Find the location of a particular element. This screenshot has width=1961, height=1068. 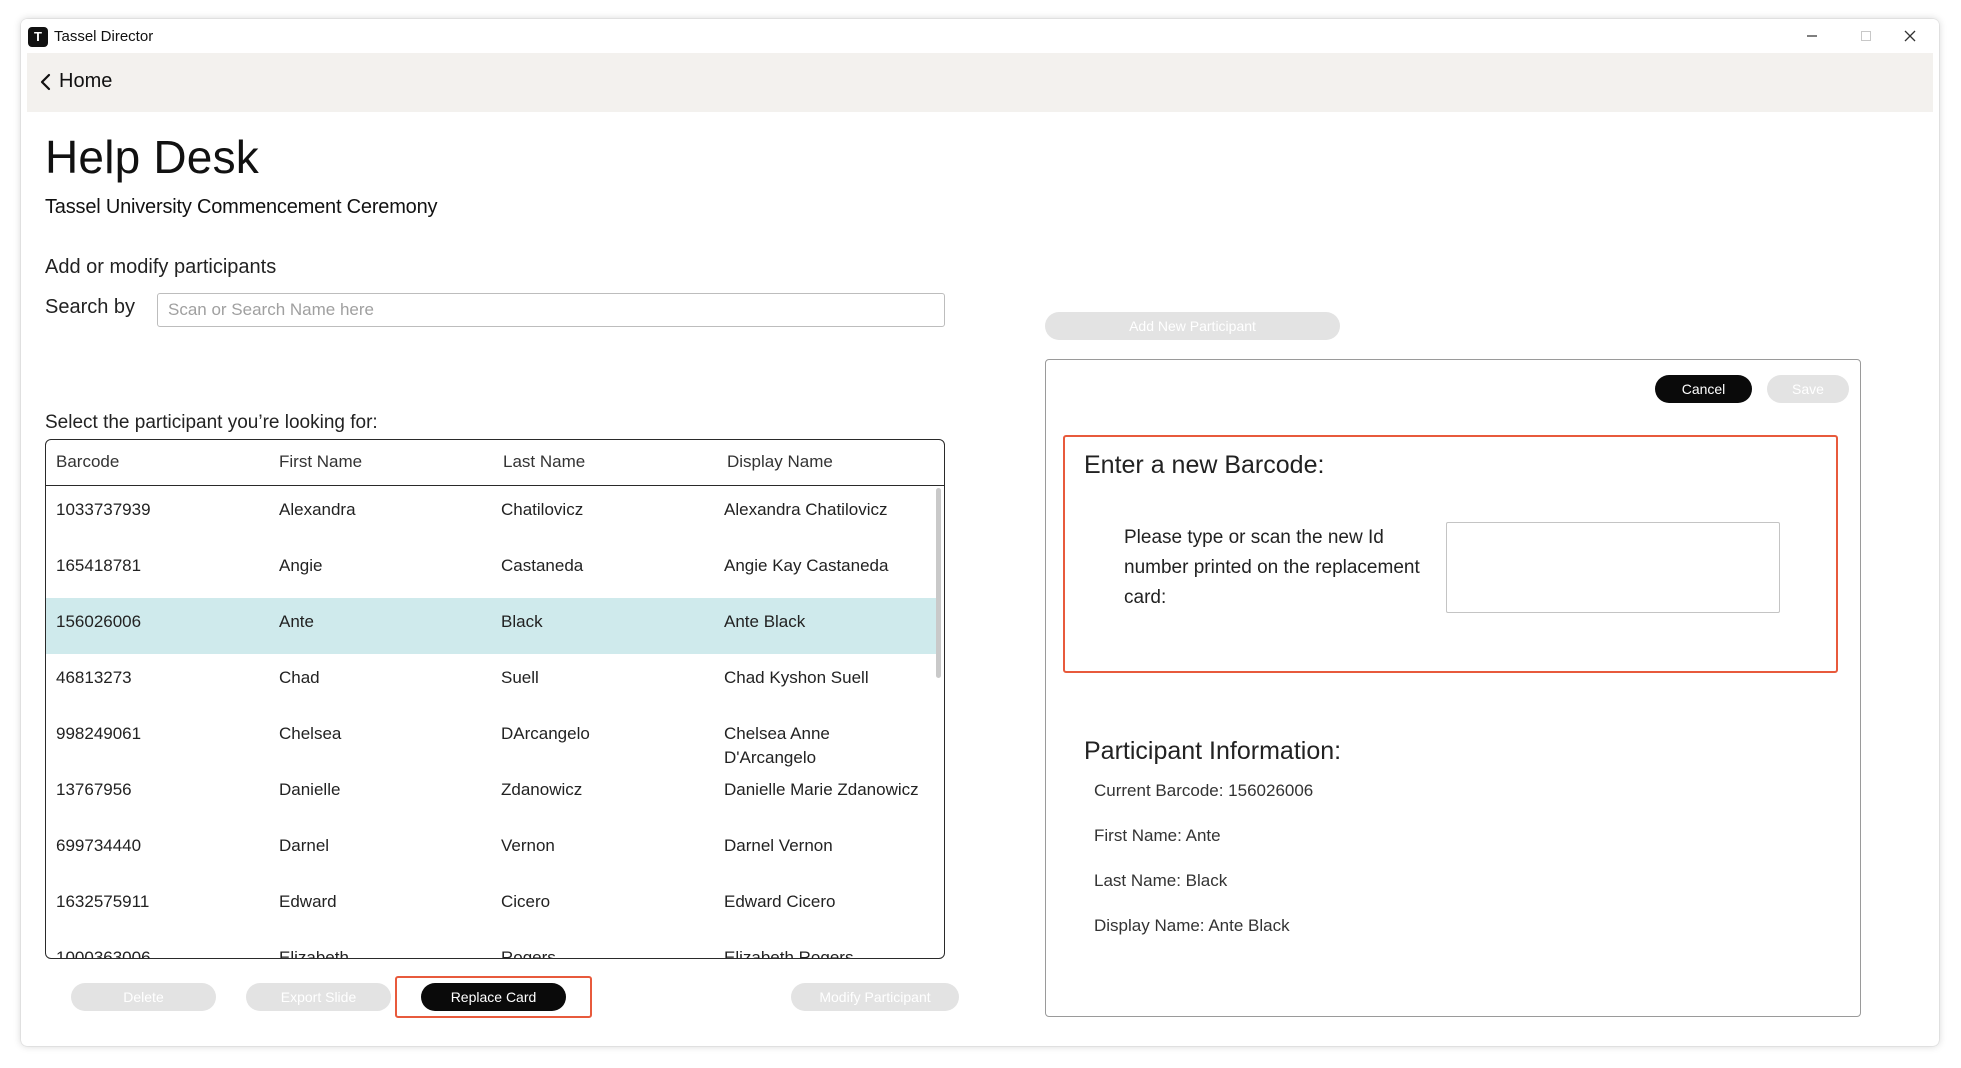

cell-display-name: Elizabeth Rogers is located at coordinates (789, 953).